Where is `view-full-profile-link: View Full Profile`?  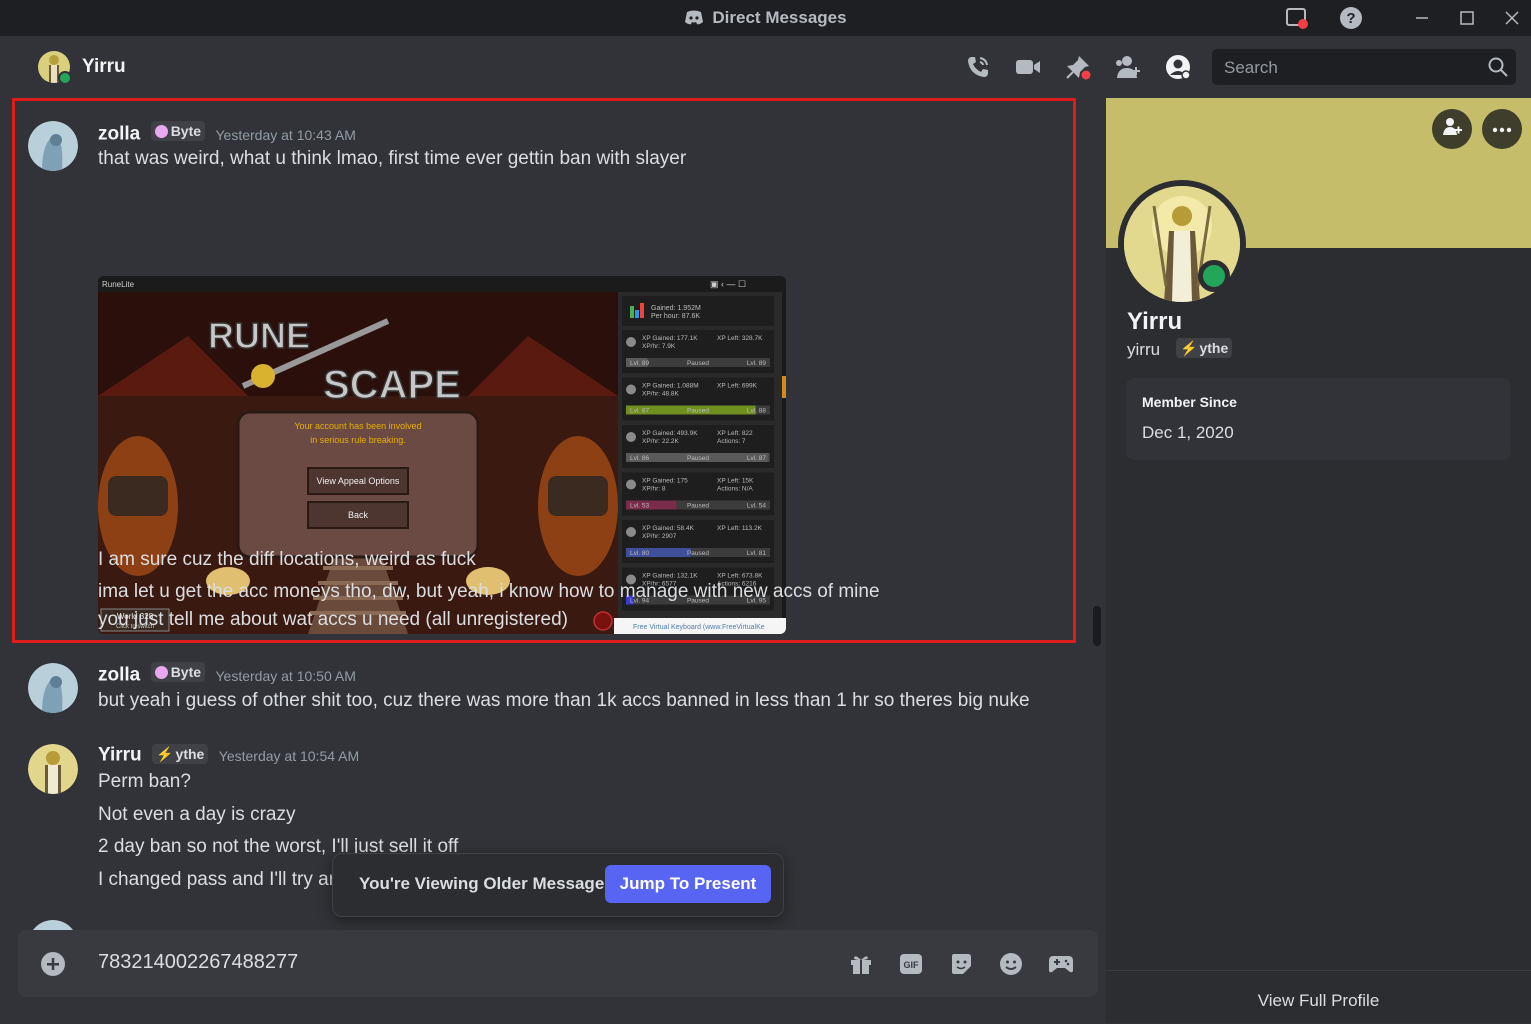 view-full-profile-link: View Full Profile is located at coordinates (1319, 1001).